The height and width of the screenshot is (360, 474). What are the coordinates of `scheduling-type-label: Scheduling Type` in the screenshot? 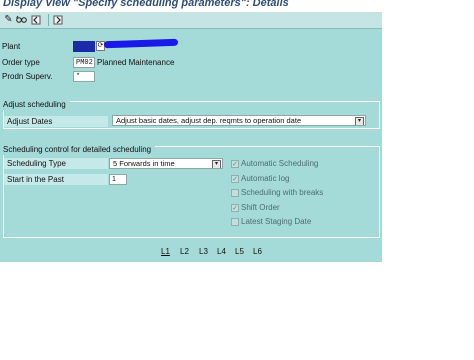 It's located at (56, 163).